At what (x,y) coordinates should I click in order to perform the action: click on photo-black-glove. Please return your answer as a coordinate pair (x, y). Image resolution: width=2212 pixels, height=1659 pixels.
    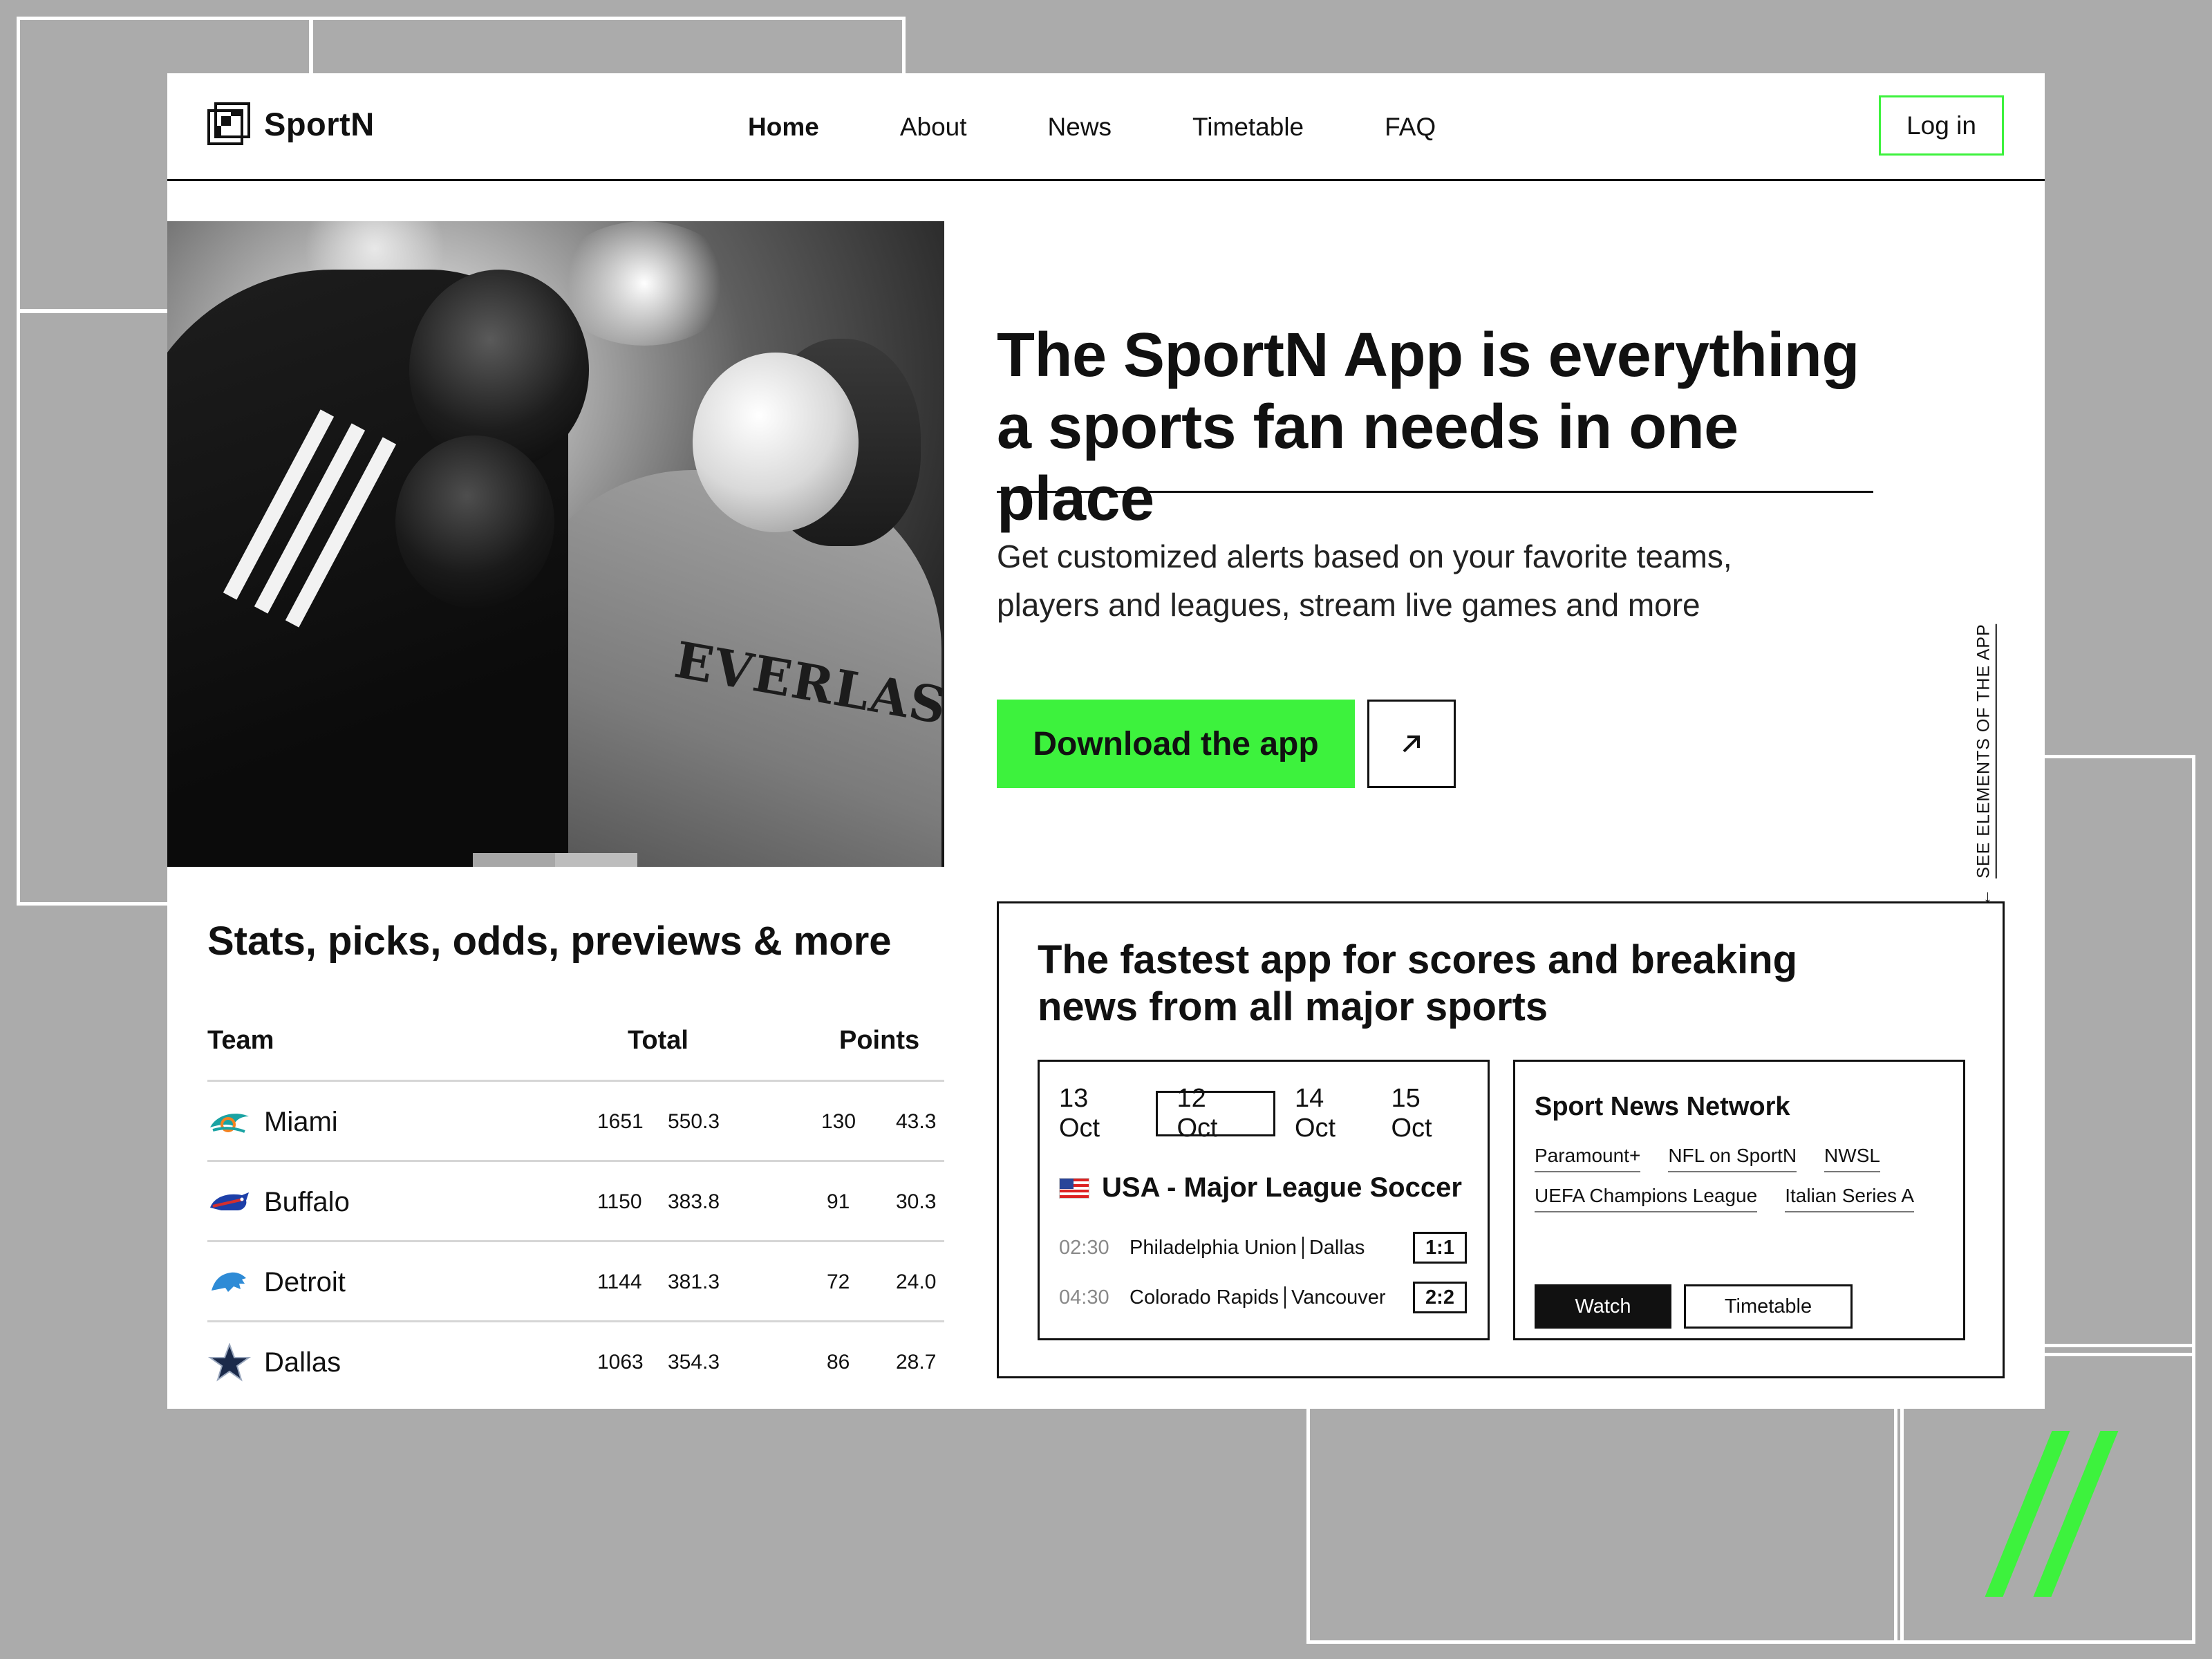
    Looking at the image, I should click on (474, 521).